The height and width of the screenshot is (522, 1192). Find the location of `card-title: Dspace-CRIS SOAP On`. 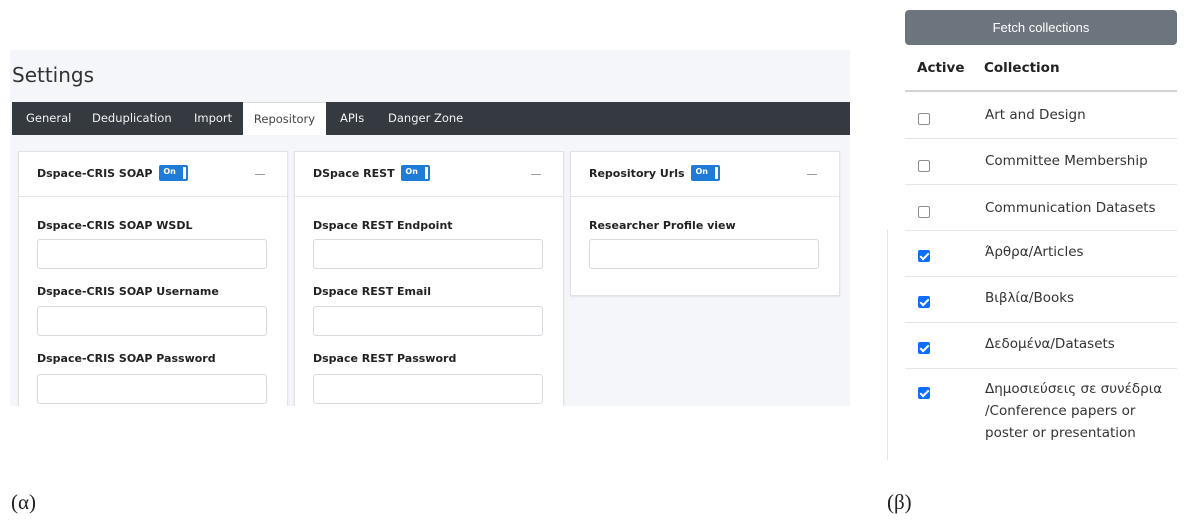

card-title: Dspace-CRIS SOAP On is located at coordinates (113, 173).